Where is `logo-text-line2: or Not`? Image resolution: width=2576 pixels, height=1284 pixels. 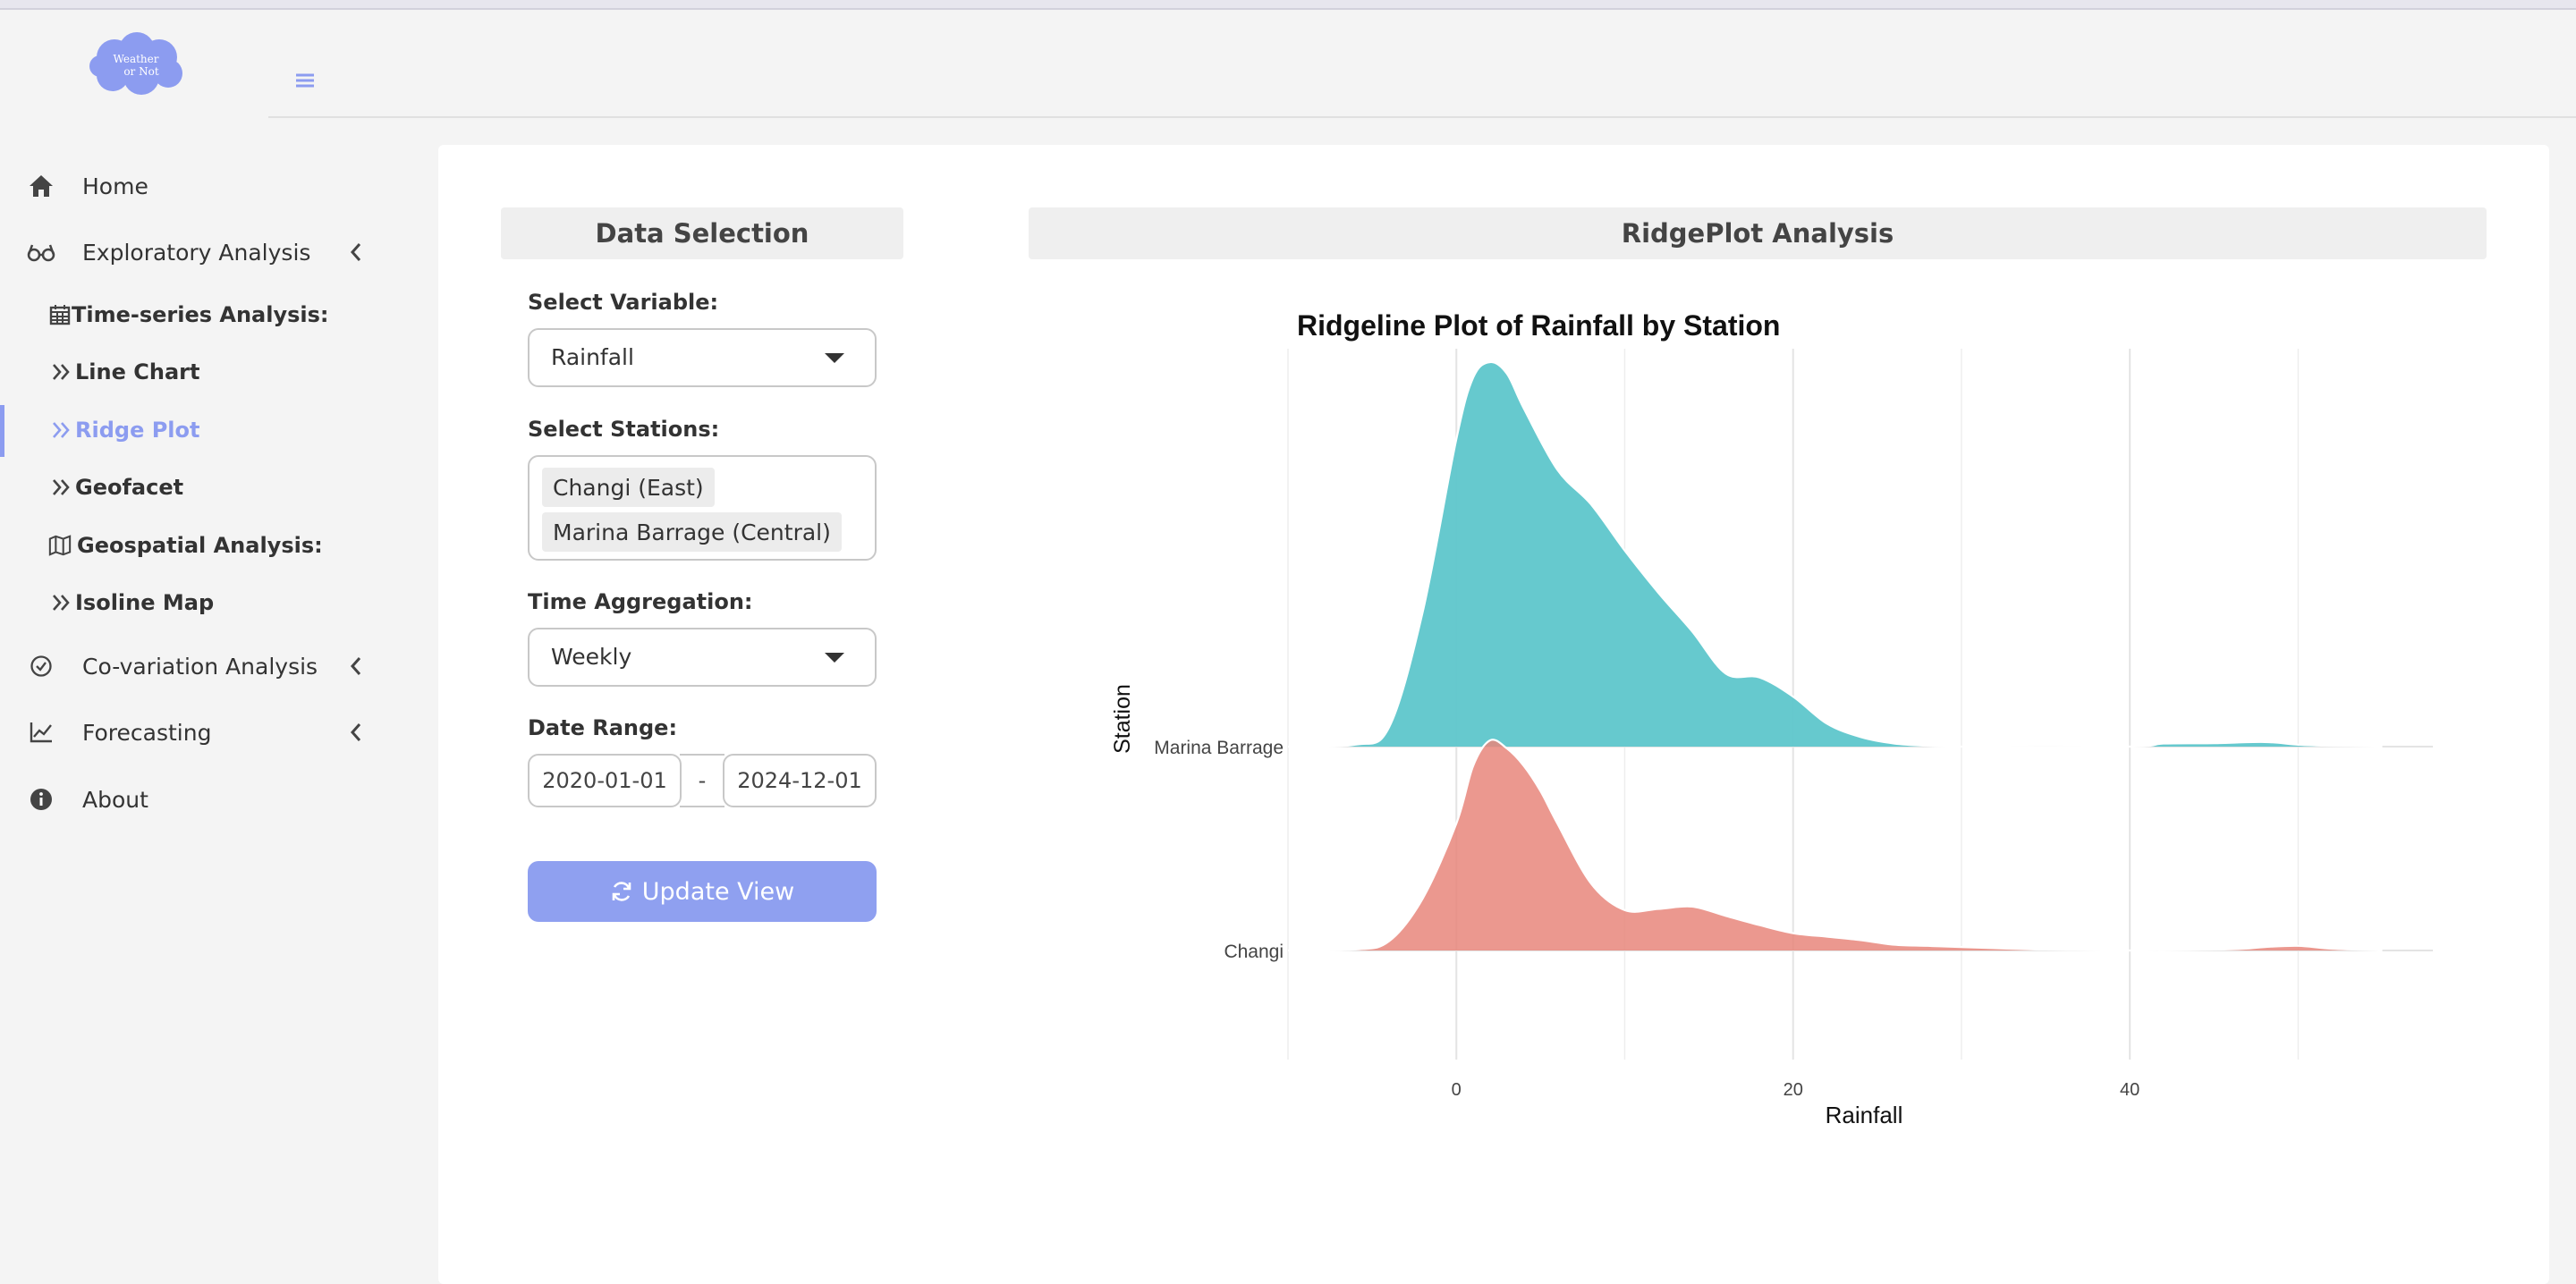
logo-text-line2: or Not is located at coordinates (141, 72).